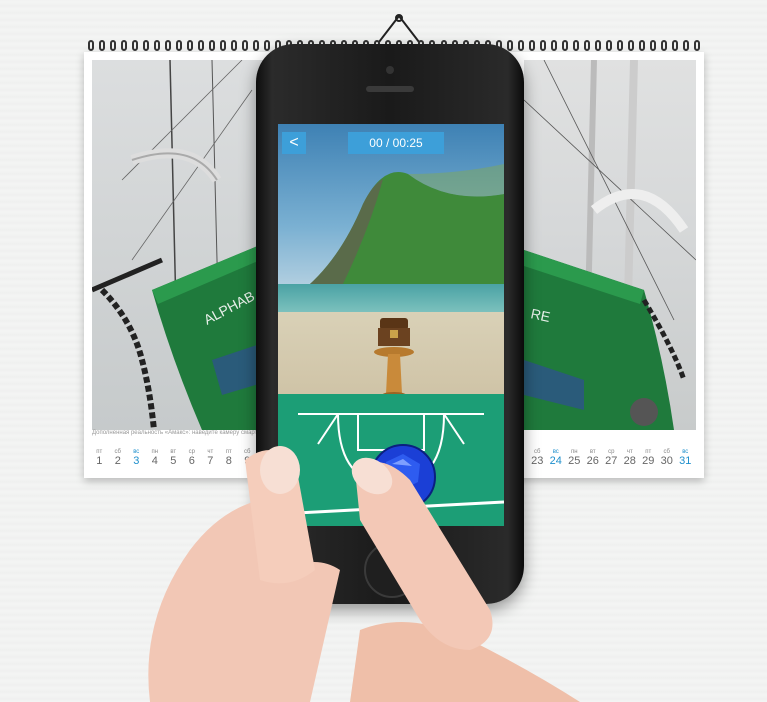 Image resolution: width=767 pixels, height=702 pixels. I want to click on game-top-bar: < 00 / 00:25, so click(391, 143).